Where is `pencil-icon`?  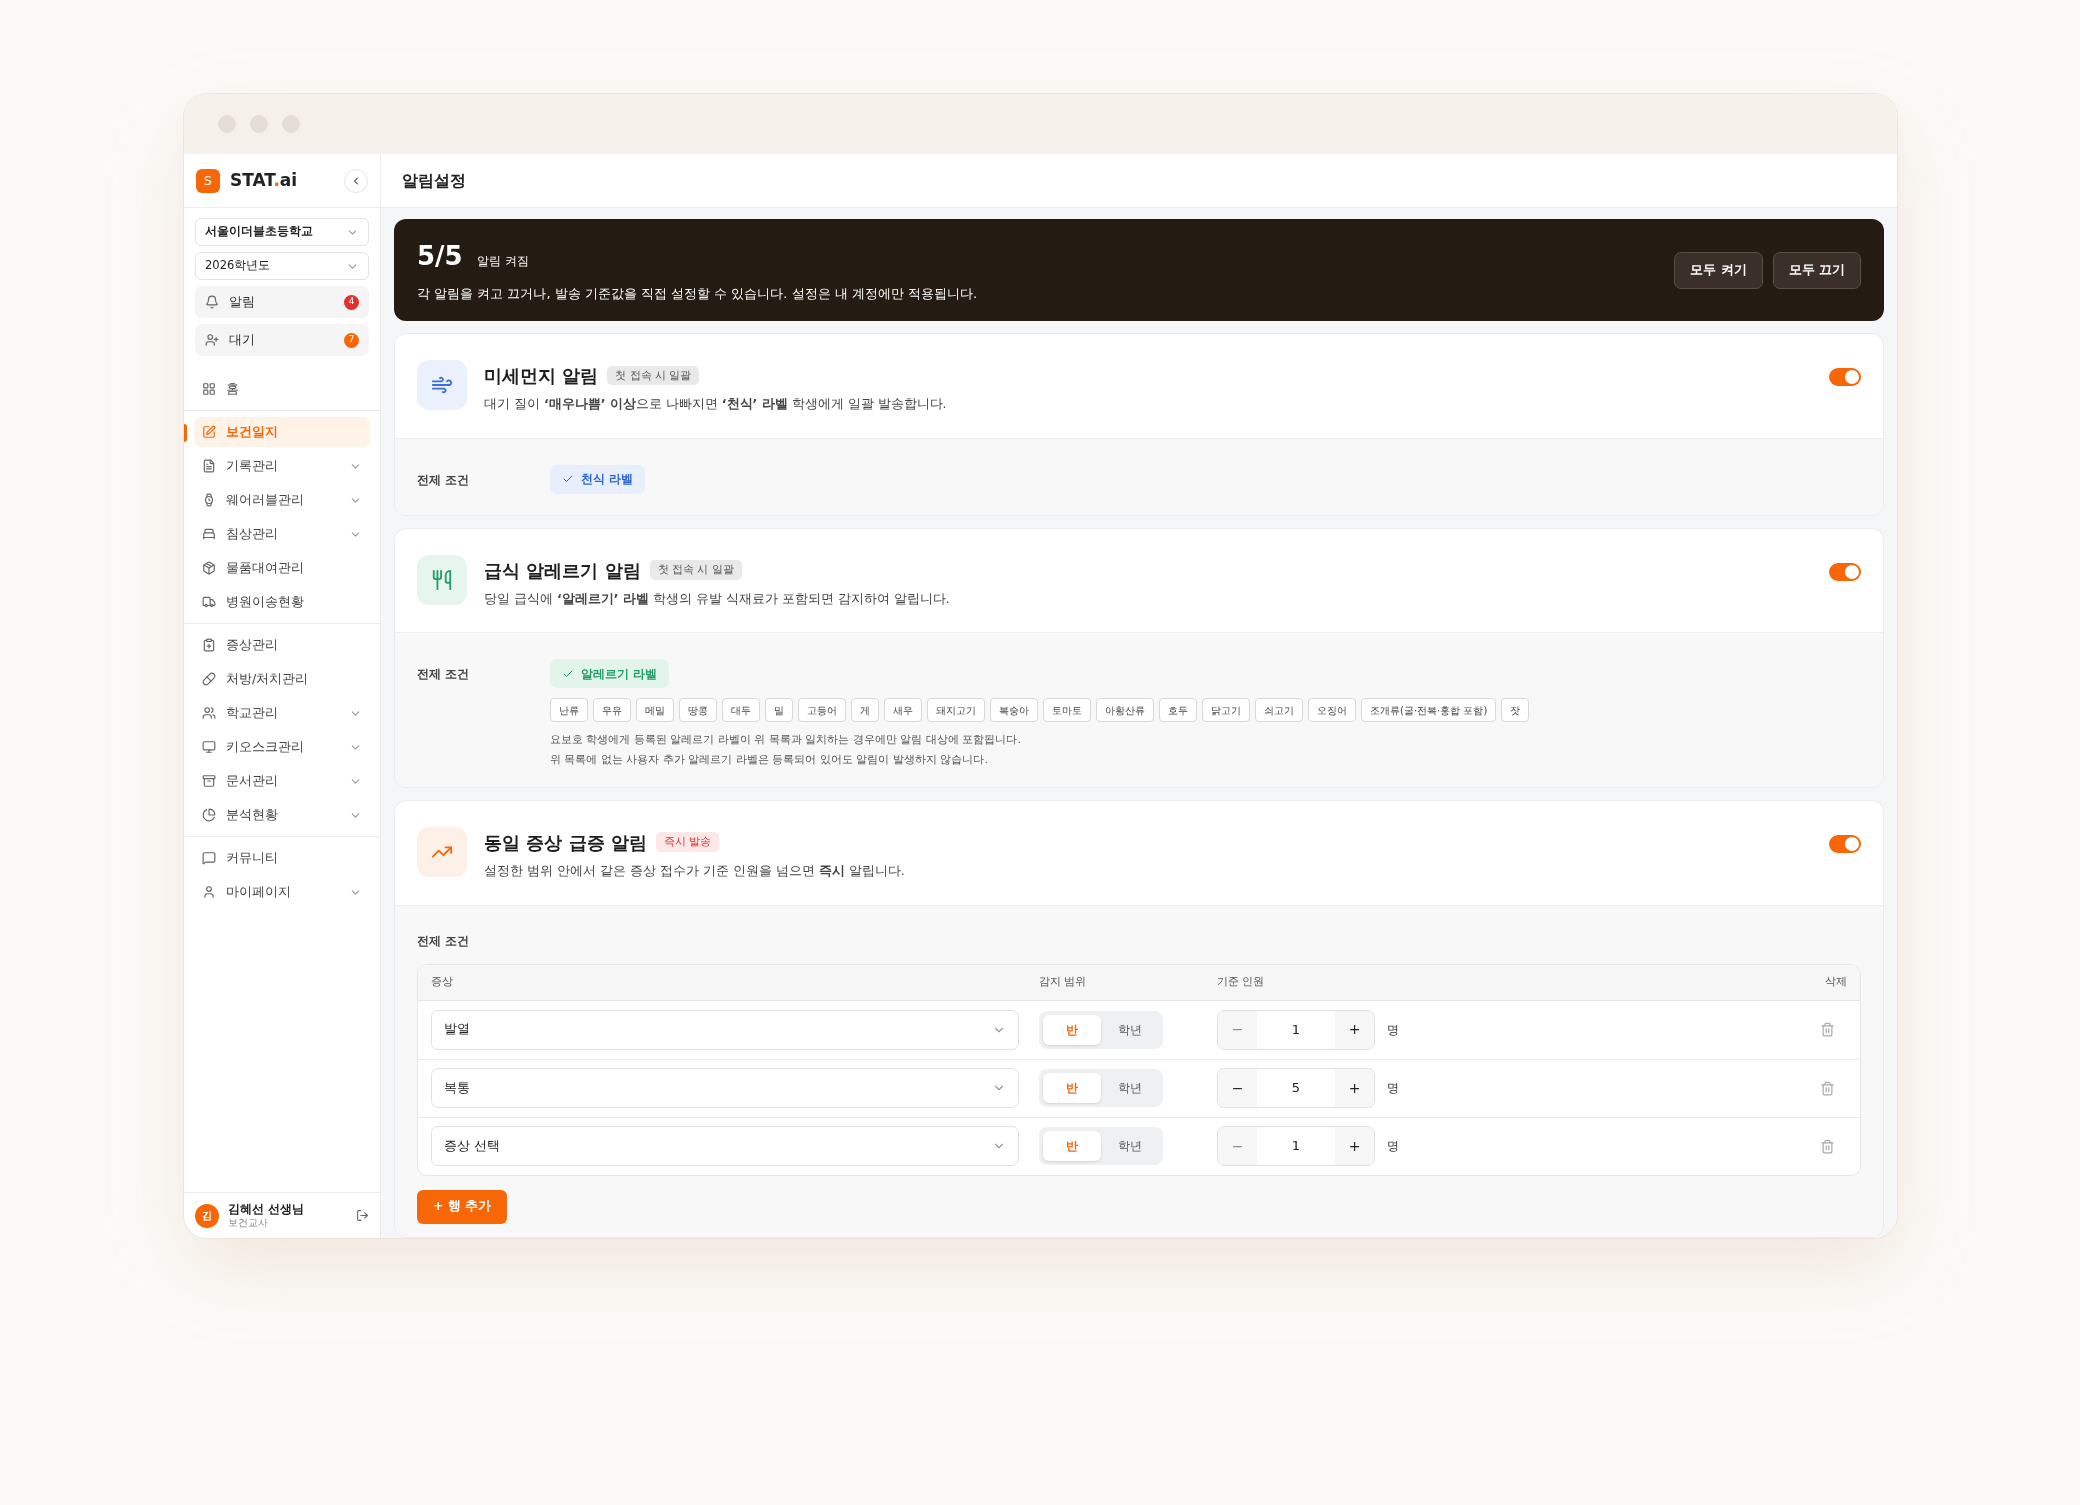
pencil-icon is located at coordinates (209, 432).